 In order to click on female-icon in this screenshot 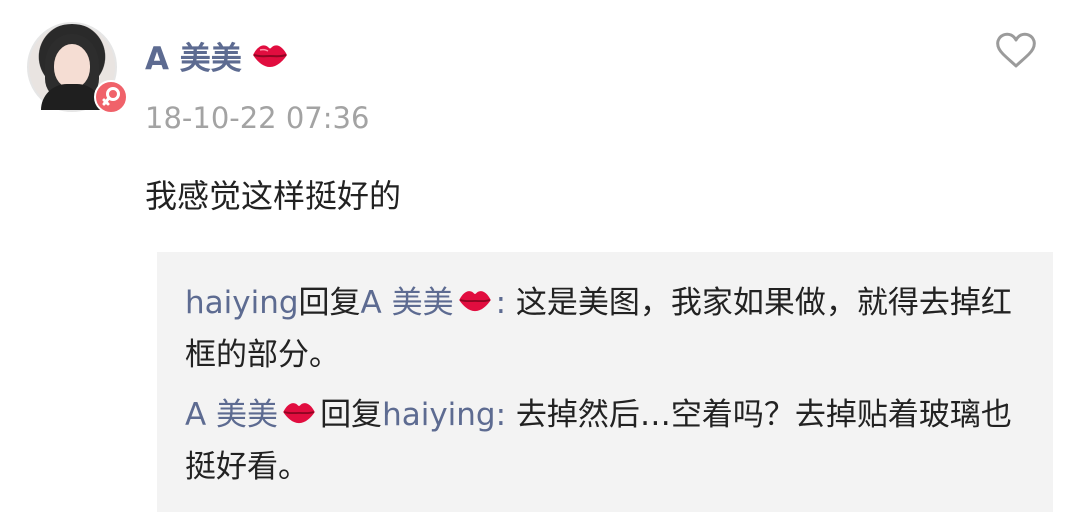, I will do `click(111, 97)`.